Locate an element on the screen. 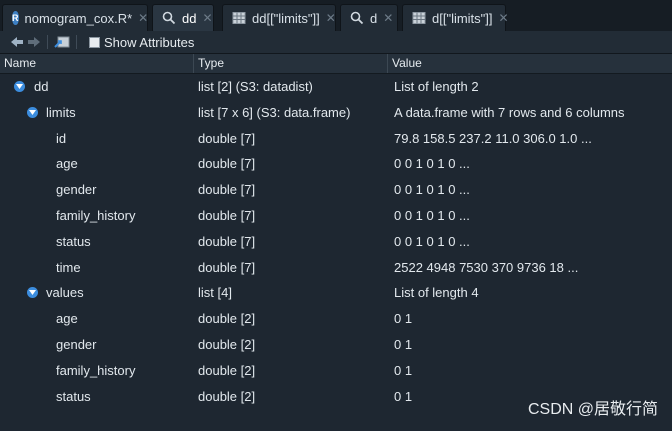 This screenshot has height=431, width=672. tab-nomogram-cox: R nomogram_cox.R* ✕ is located at coordinates (75, 17).